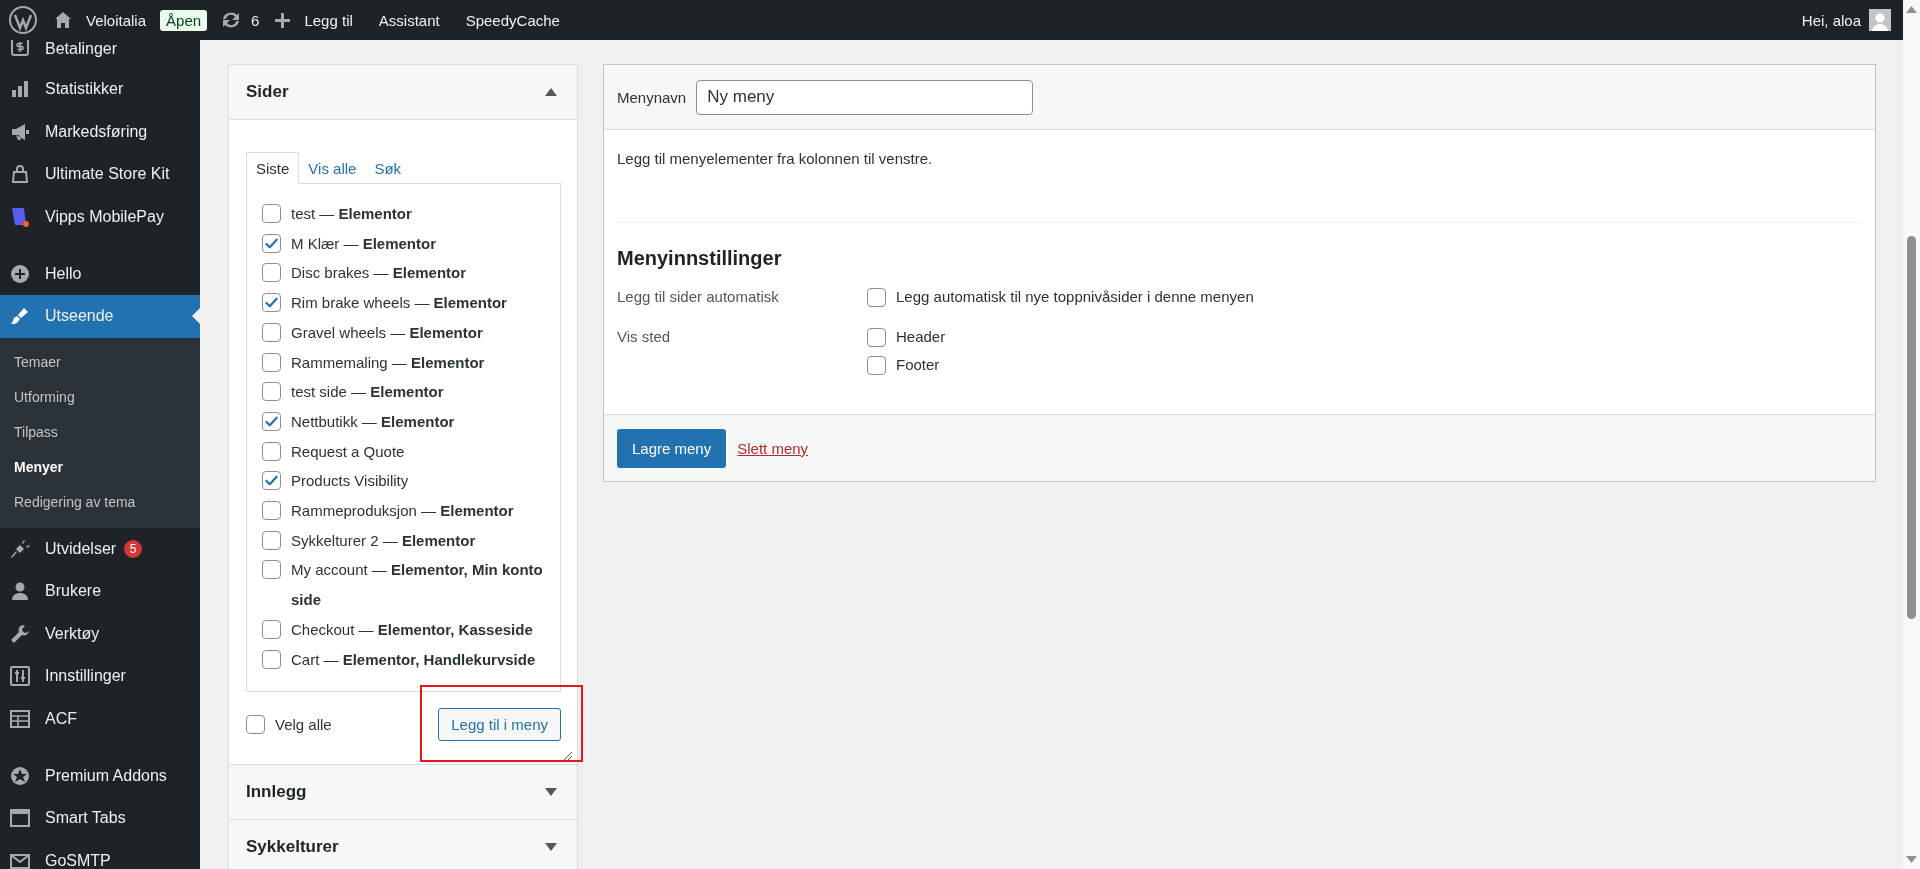 Image resolution: width=1920 pixels, height=869 pixels. I want to click on plus-circle-icon, so click(20, 273).